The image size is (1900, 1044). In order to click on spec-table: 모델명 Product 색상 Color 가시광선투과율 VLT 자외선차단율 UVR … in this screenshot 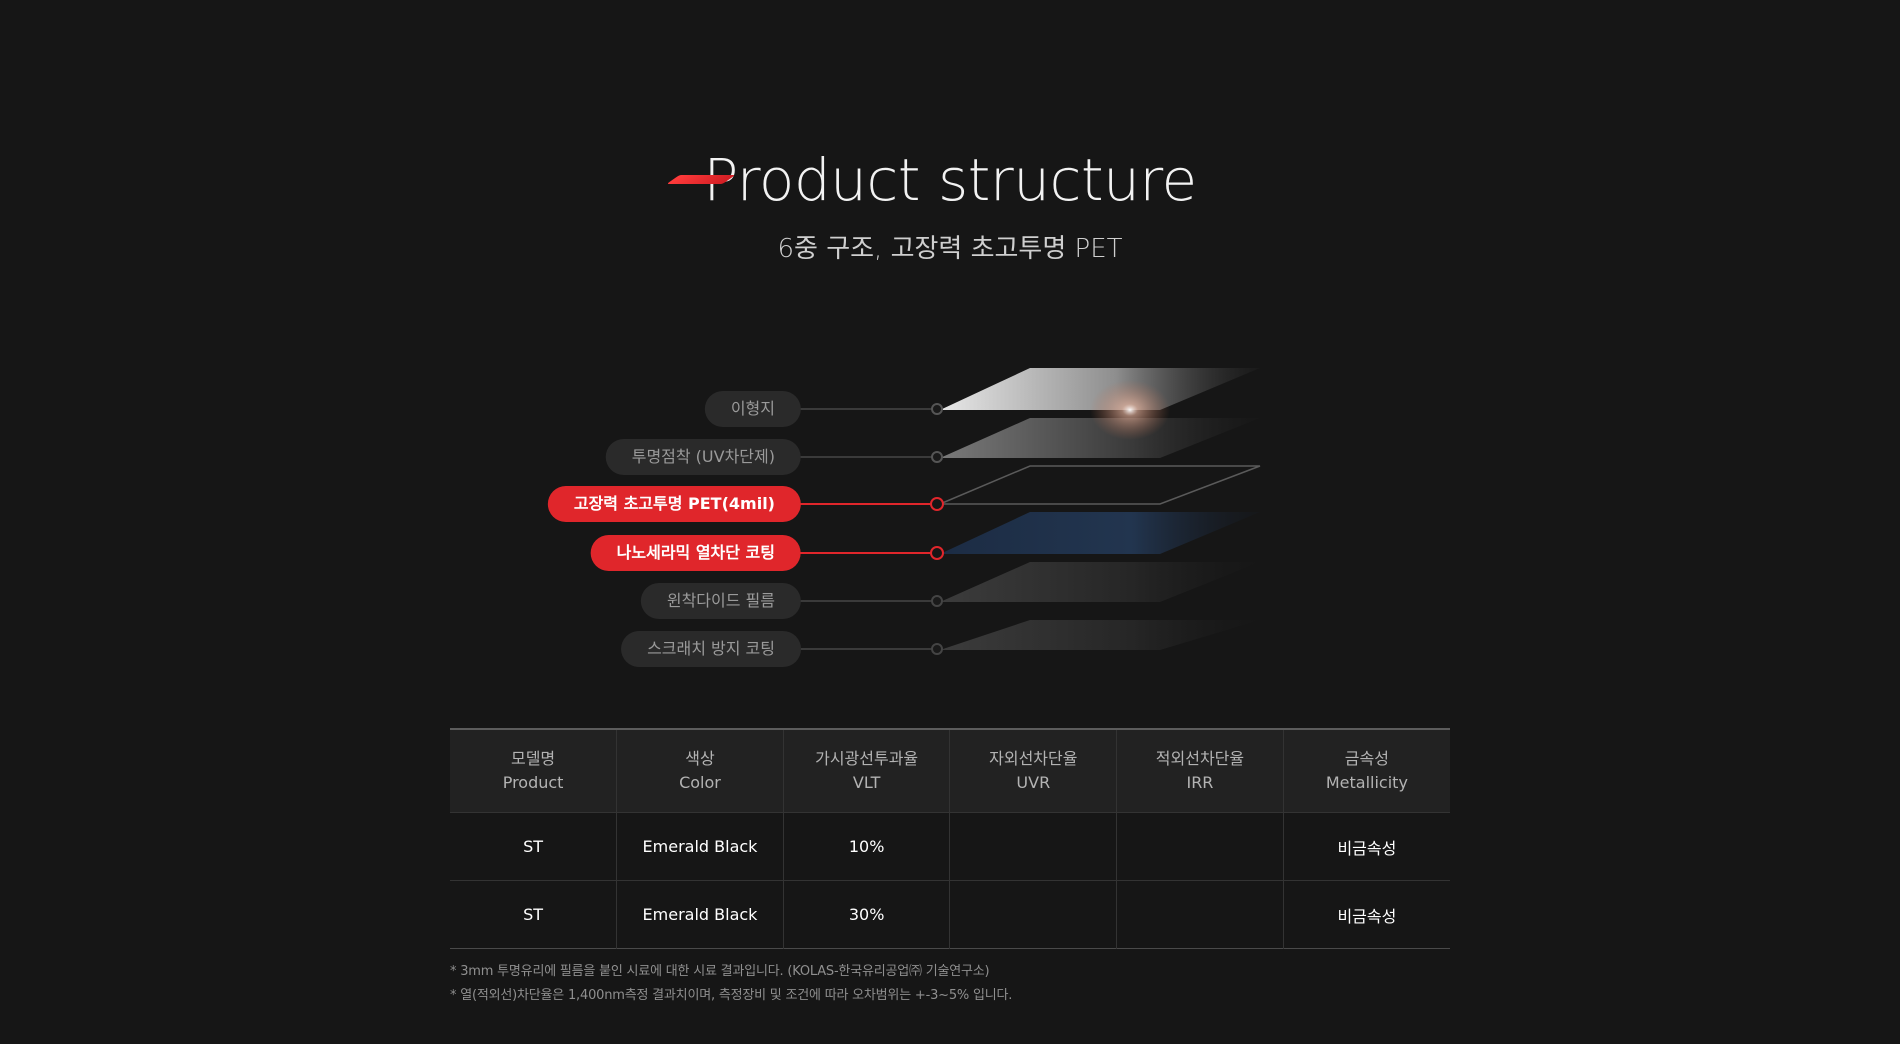, I will do `click(950, 838)`.